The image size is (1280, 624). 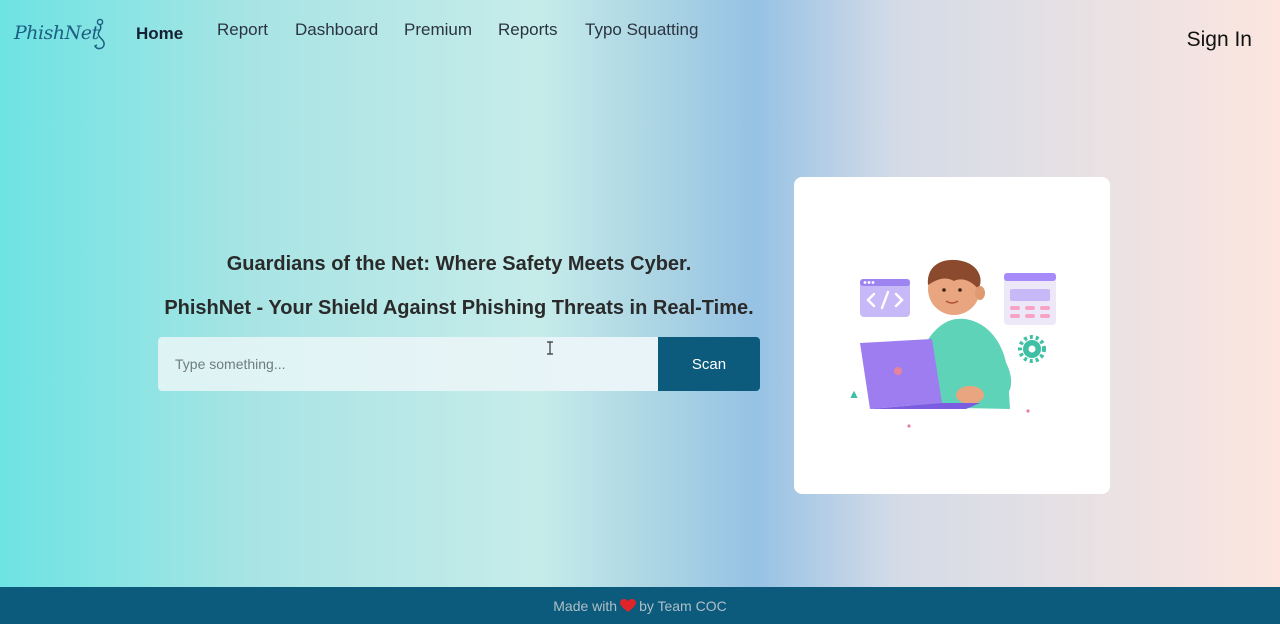 What do you see at coordinates (953, 343) in the screenshot?
I see `person-laptop-illustration` at bounding box center [953, 343].